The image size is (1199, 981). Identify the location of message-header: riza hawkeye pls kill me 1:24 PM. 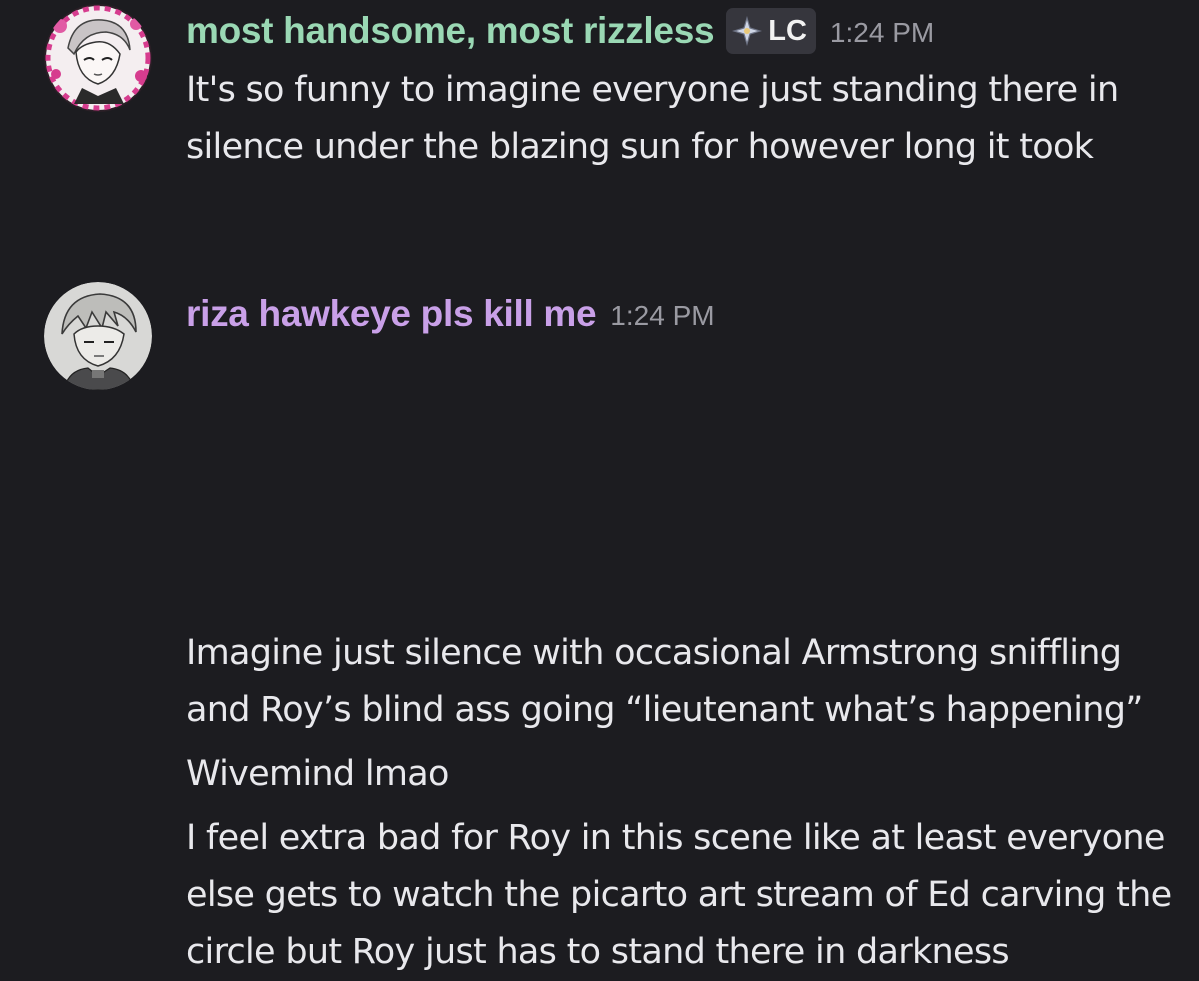
(450, 314).